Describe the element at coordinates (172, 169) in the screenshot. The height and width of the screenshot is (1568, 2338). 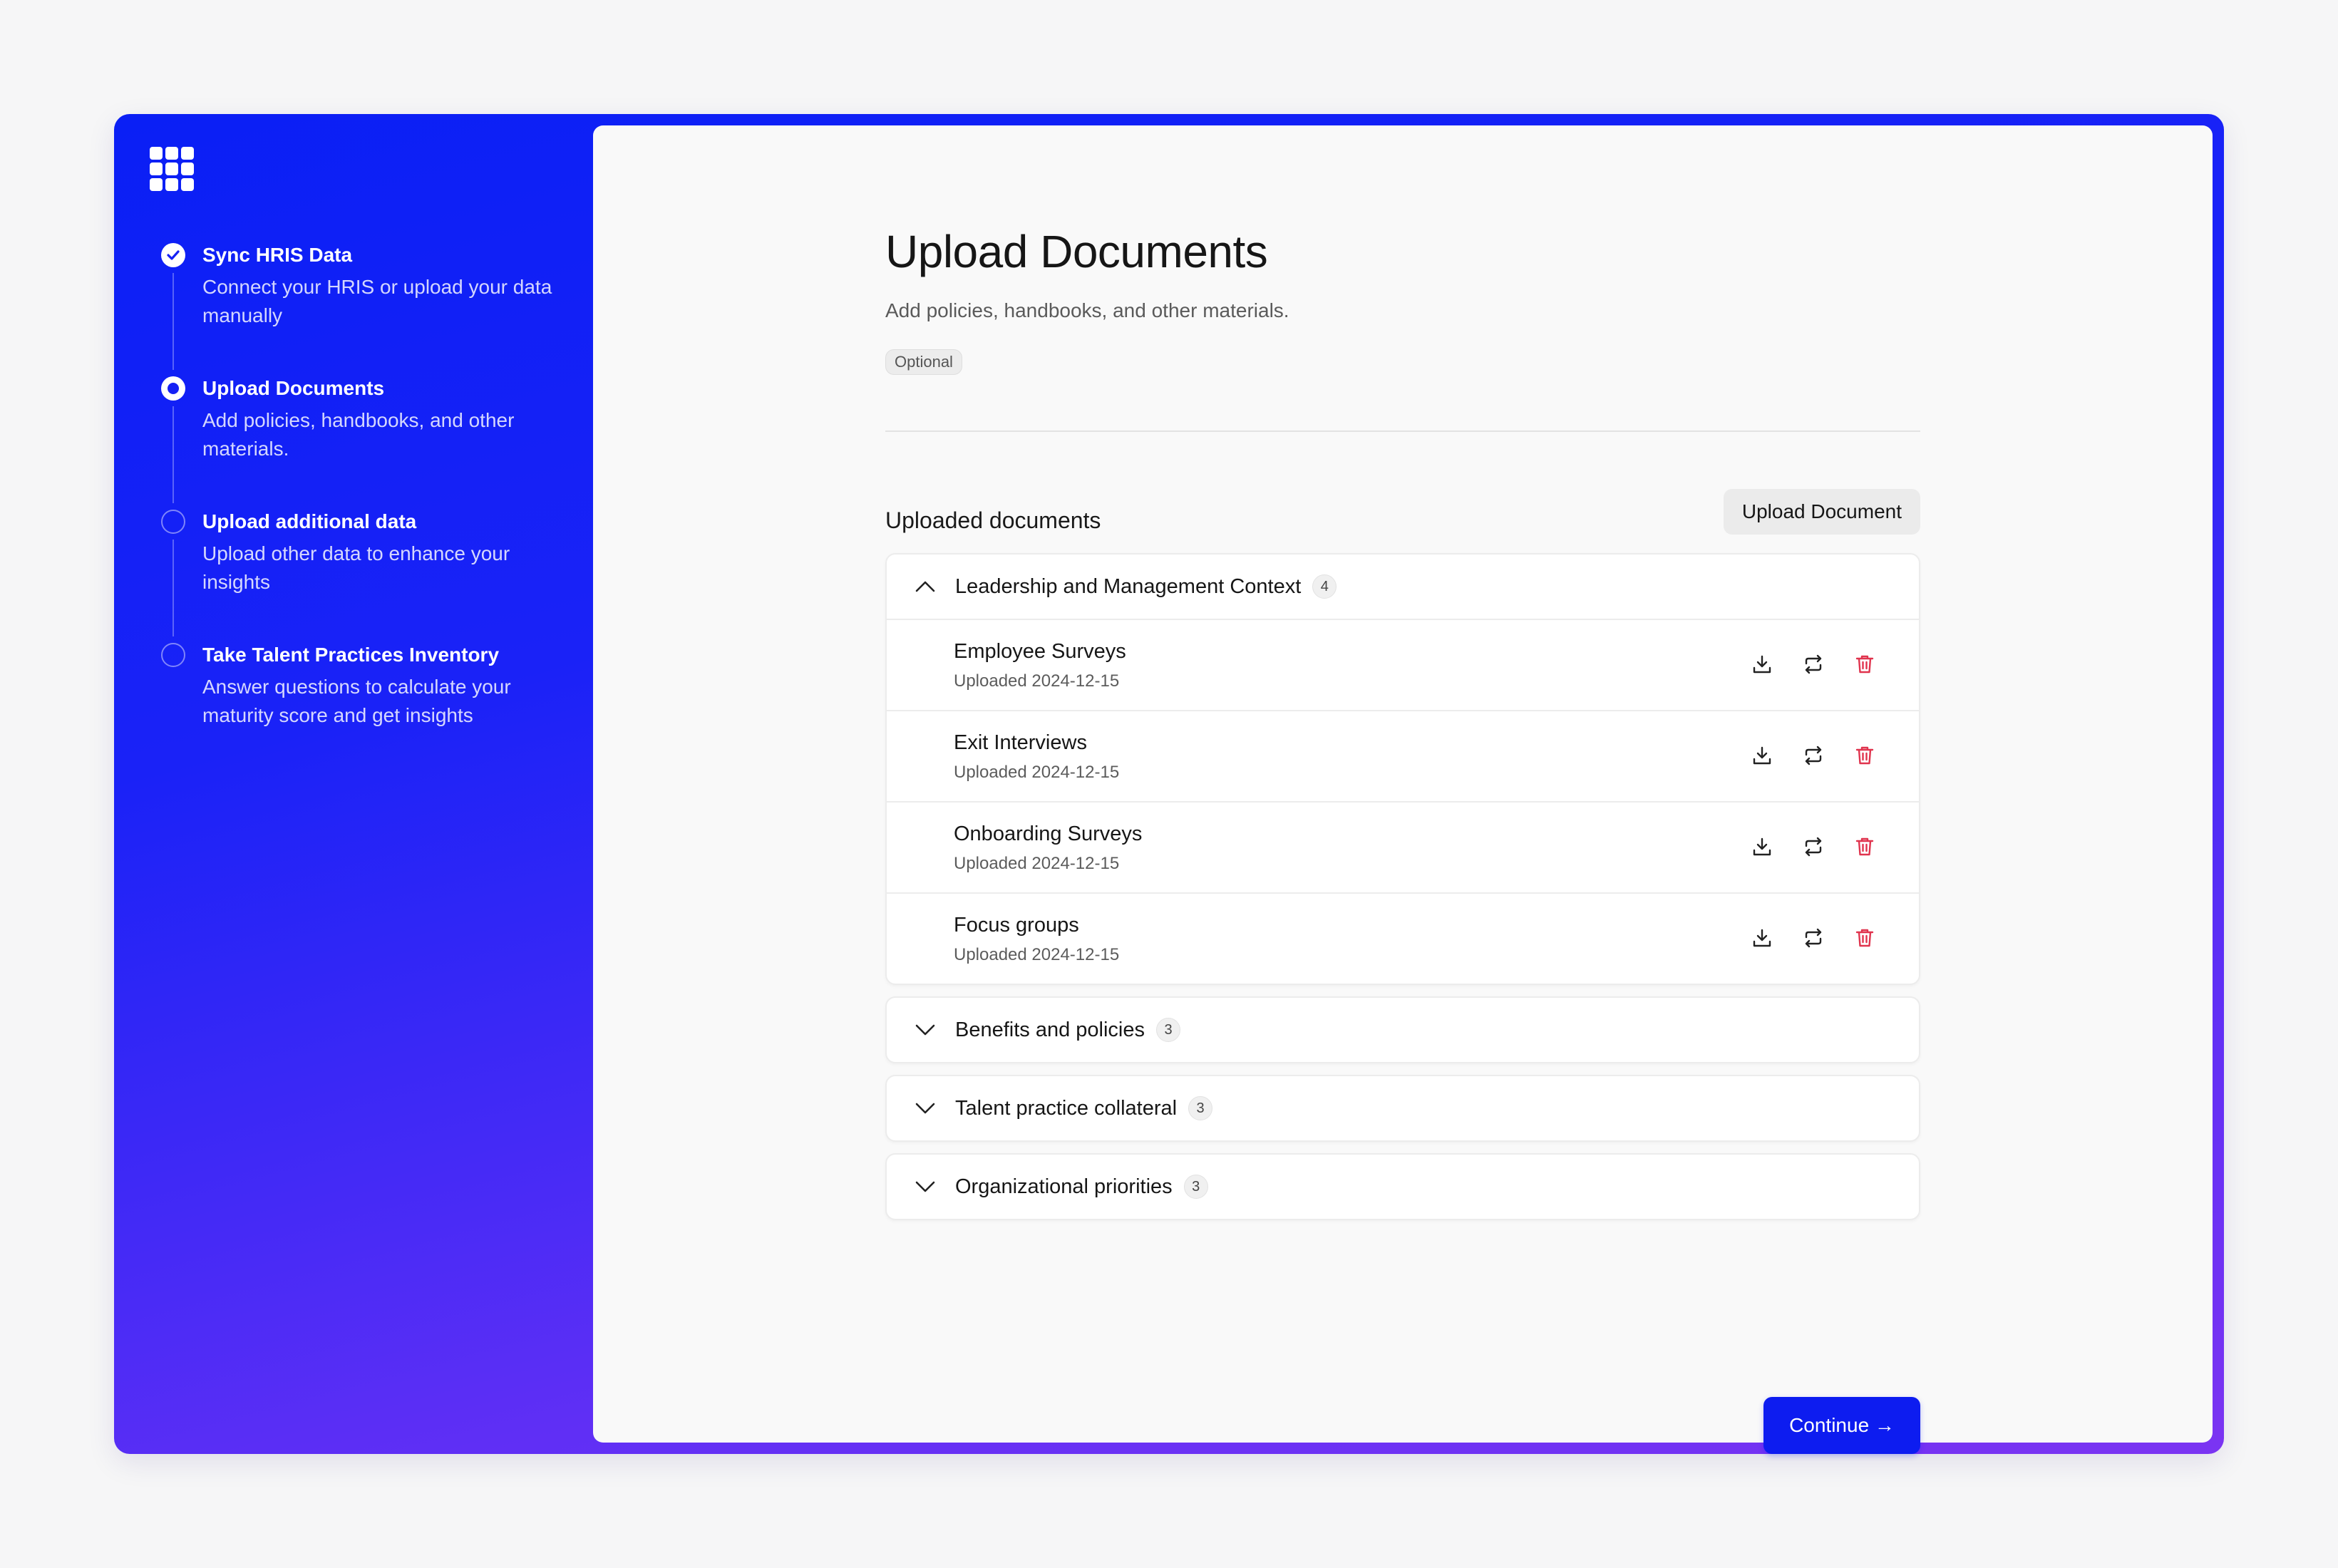
I see `grid-logo-icon` at that location.